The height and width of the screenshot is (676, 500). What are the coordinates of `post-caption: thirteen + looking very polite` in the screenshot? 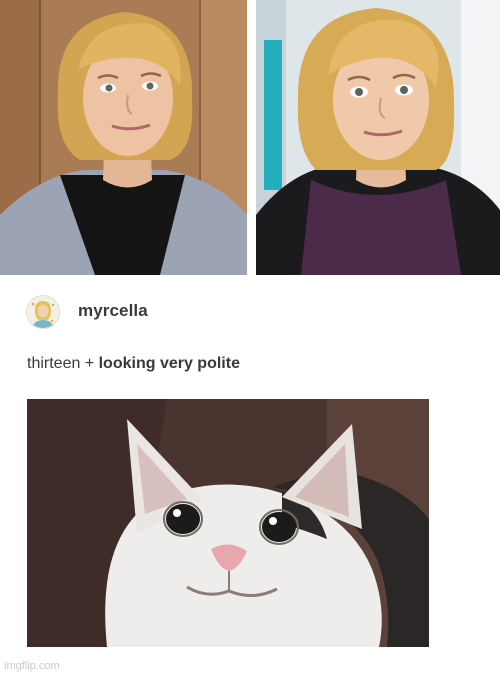 It's located at (133, 364).